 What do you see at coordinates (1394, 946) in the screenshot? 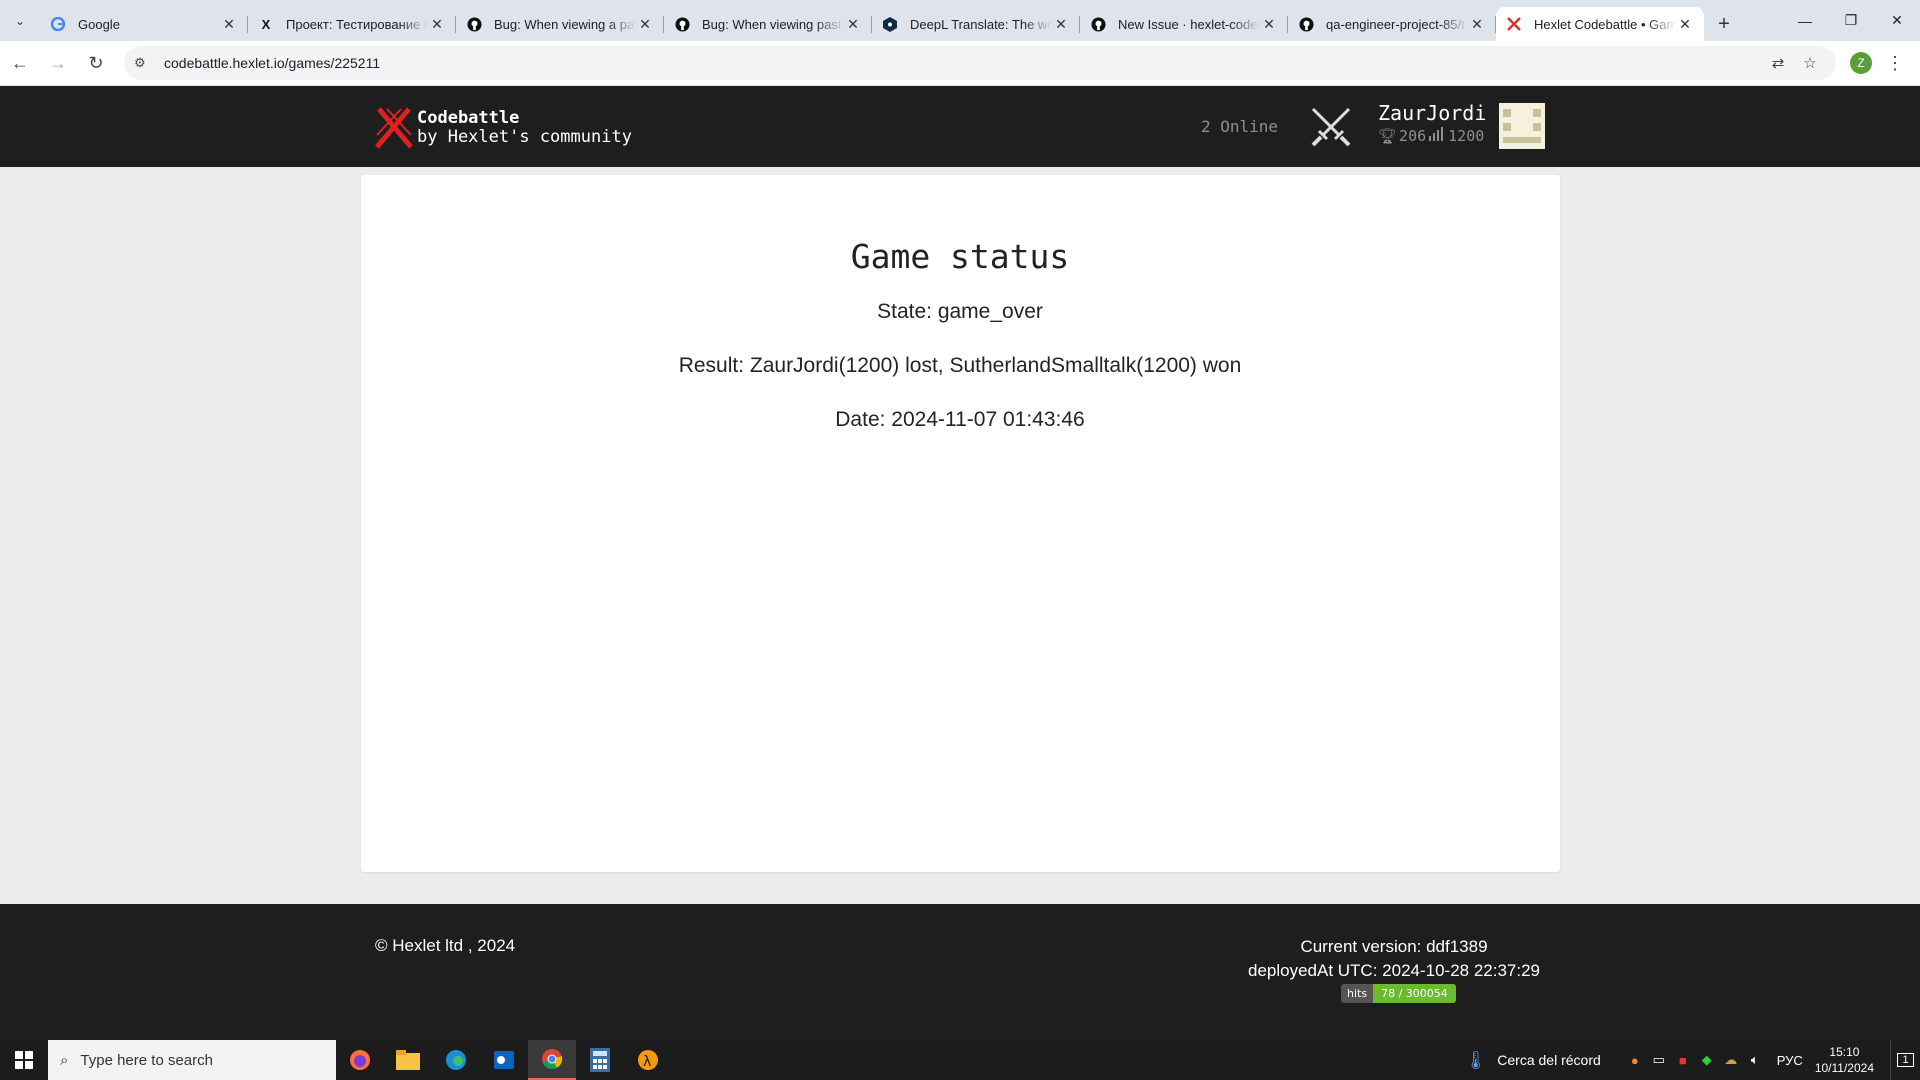
I see `footer-version: Current version: ddf1389` at bounding box center [1394, 946].